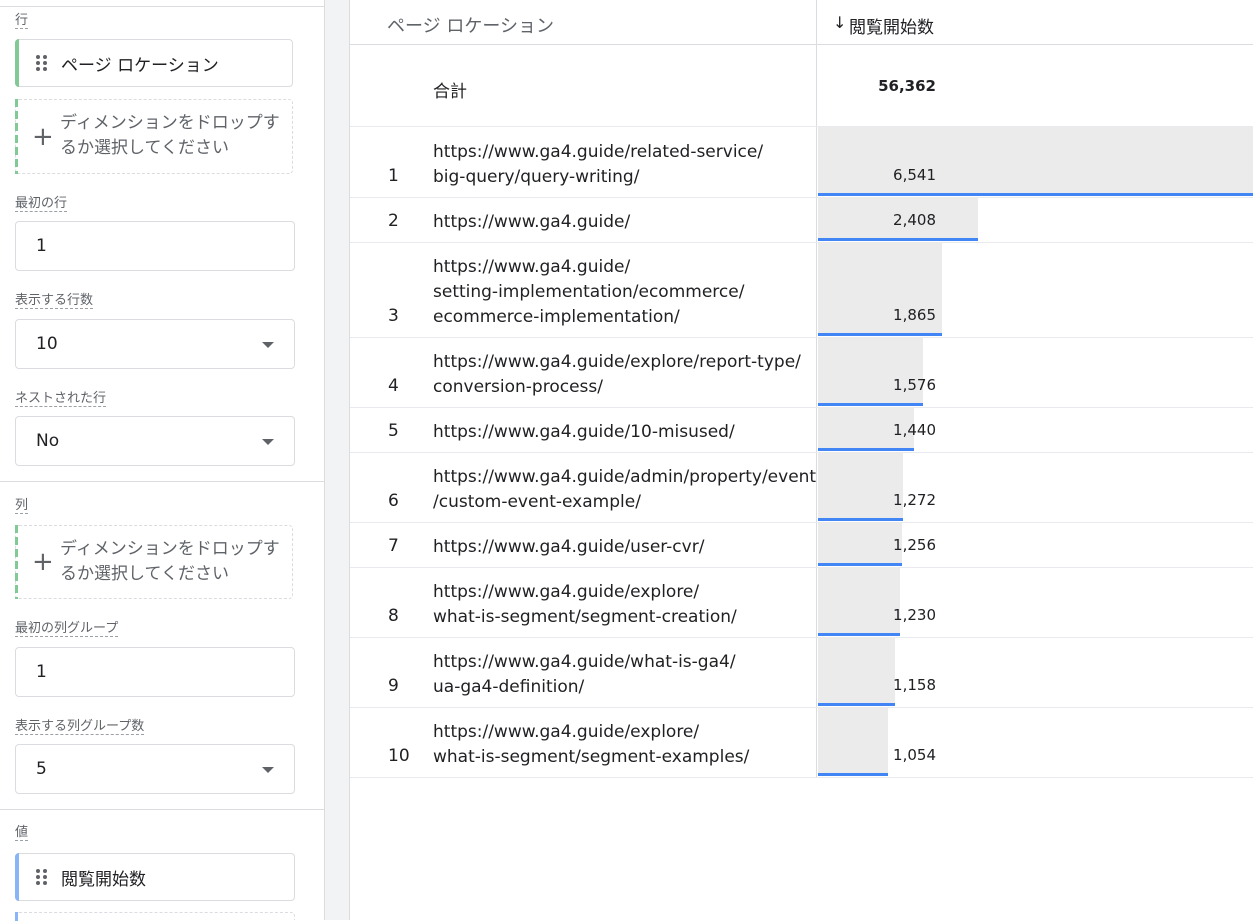  What do you see at coordinates (914, 175) in the screenshot?
I see `metric-value: 6,541` at bounding box center [914, 175].